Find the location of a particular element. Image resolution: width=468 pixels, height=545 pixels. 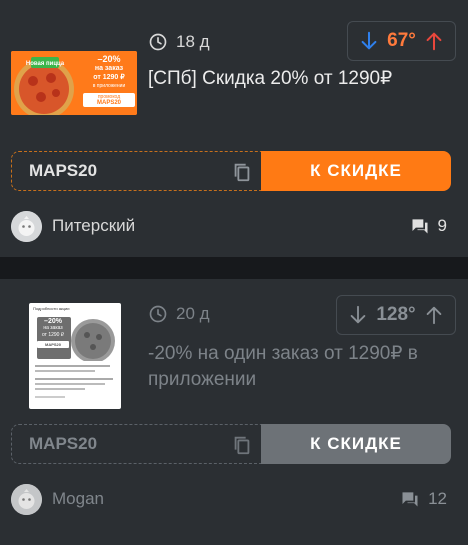

deal-title: [СПб] Скидка 20% от 1290₽ is located at coordinates (298, 79).